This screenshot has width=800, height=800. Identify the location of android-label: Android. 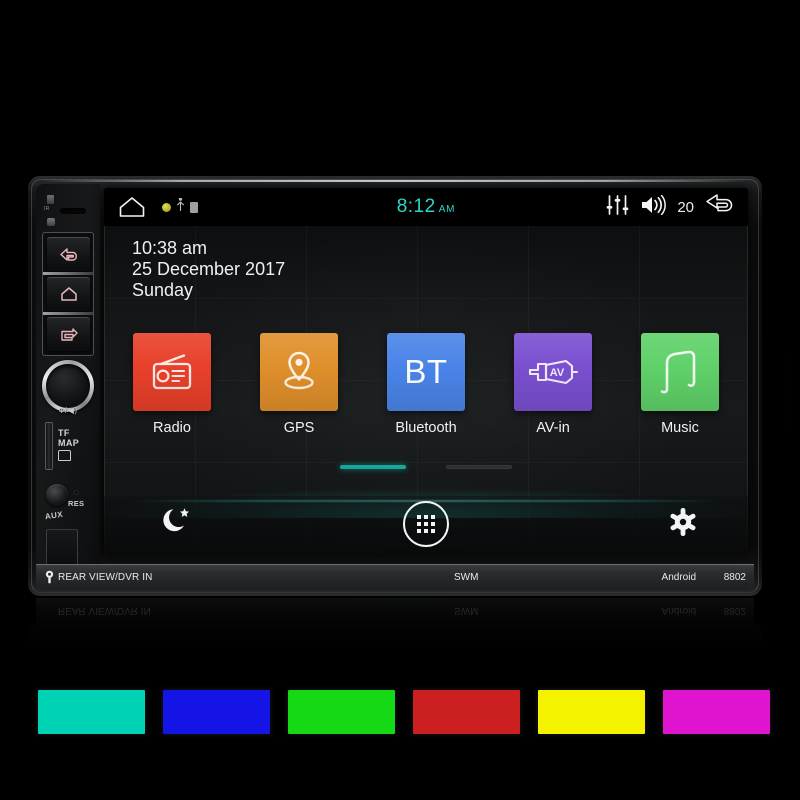
(678, 577).